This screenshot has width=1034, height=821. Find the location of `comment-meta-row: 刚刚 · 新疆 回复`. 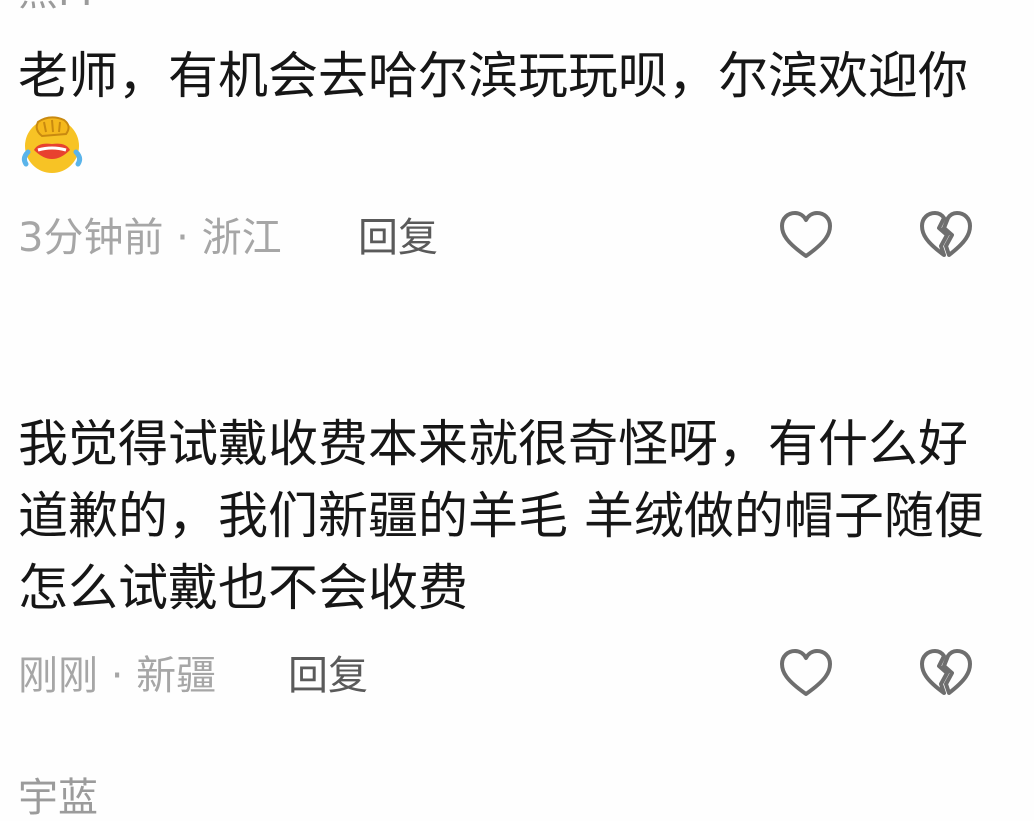

comment-meta-row: 刚刚 · 新疆 回复 is located at coordinates (518, 676).